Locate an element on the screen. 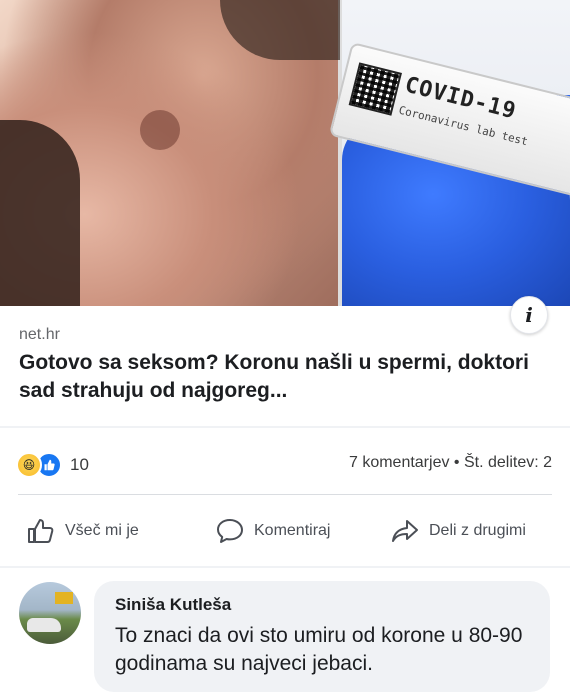 This screenshot has width=570, height=700. info-icon: i is located at coordinates (529, 315).